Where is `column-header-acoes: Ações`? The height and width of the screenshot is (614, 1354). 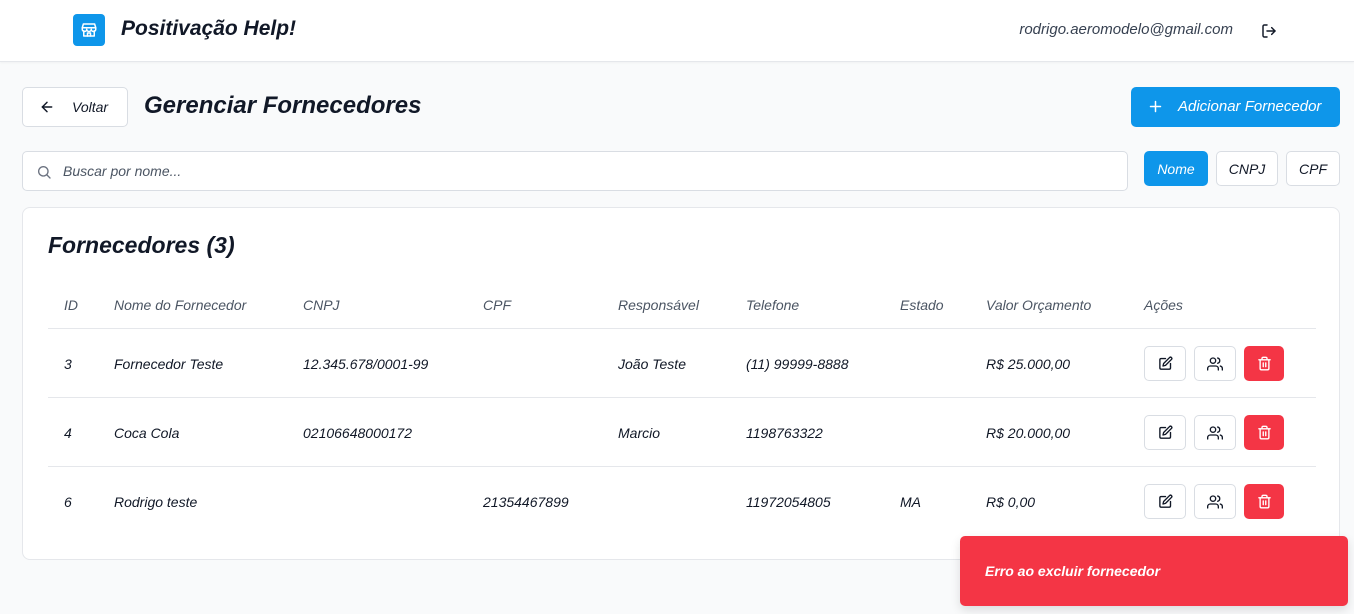
column-header-acoes: Ações is located at coordinates (1163, 305).